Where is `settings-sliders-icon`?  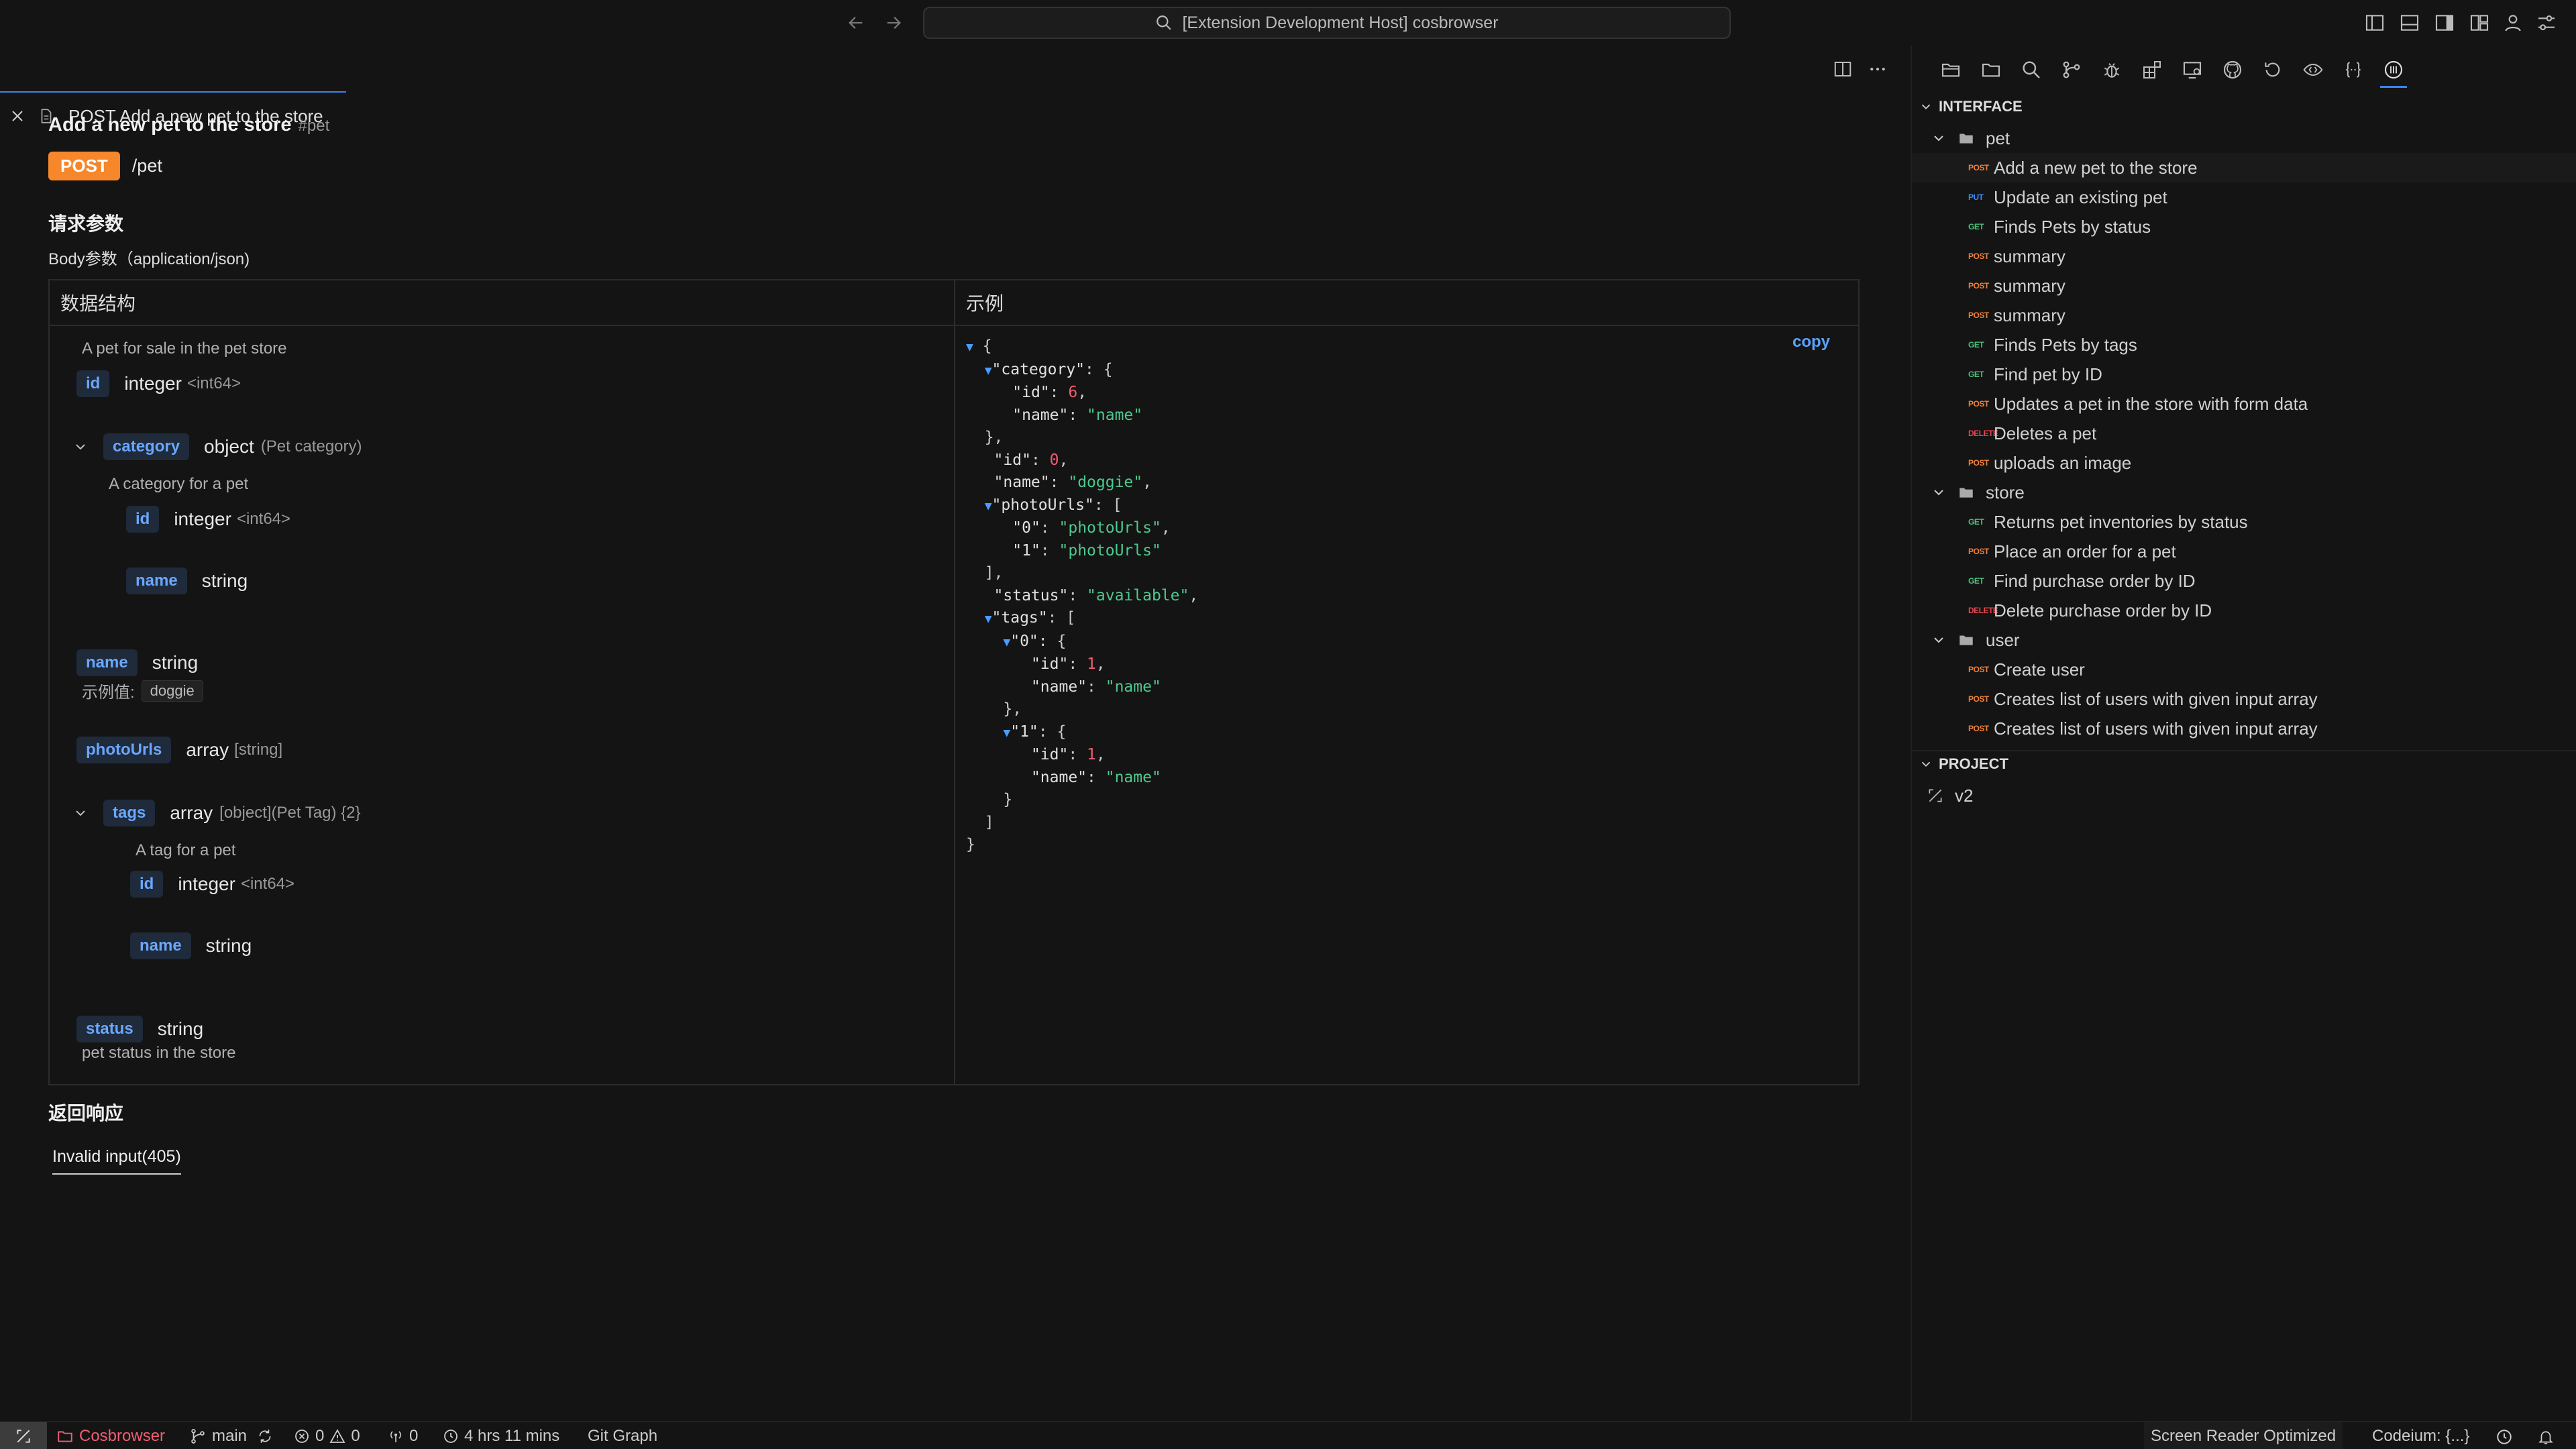 settings-sliders-icon is located at coordinates (2546, 23).